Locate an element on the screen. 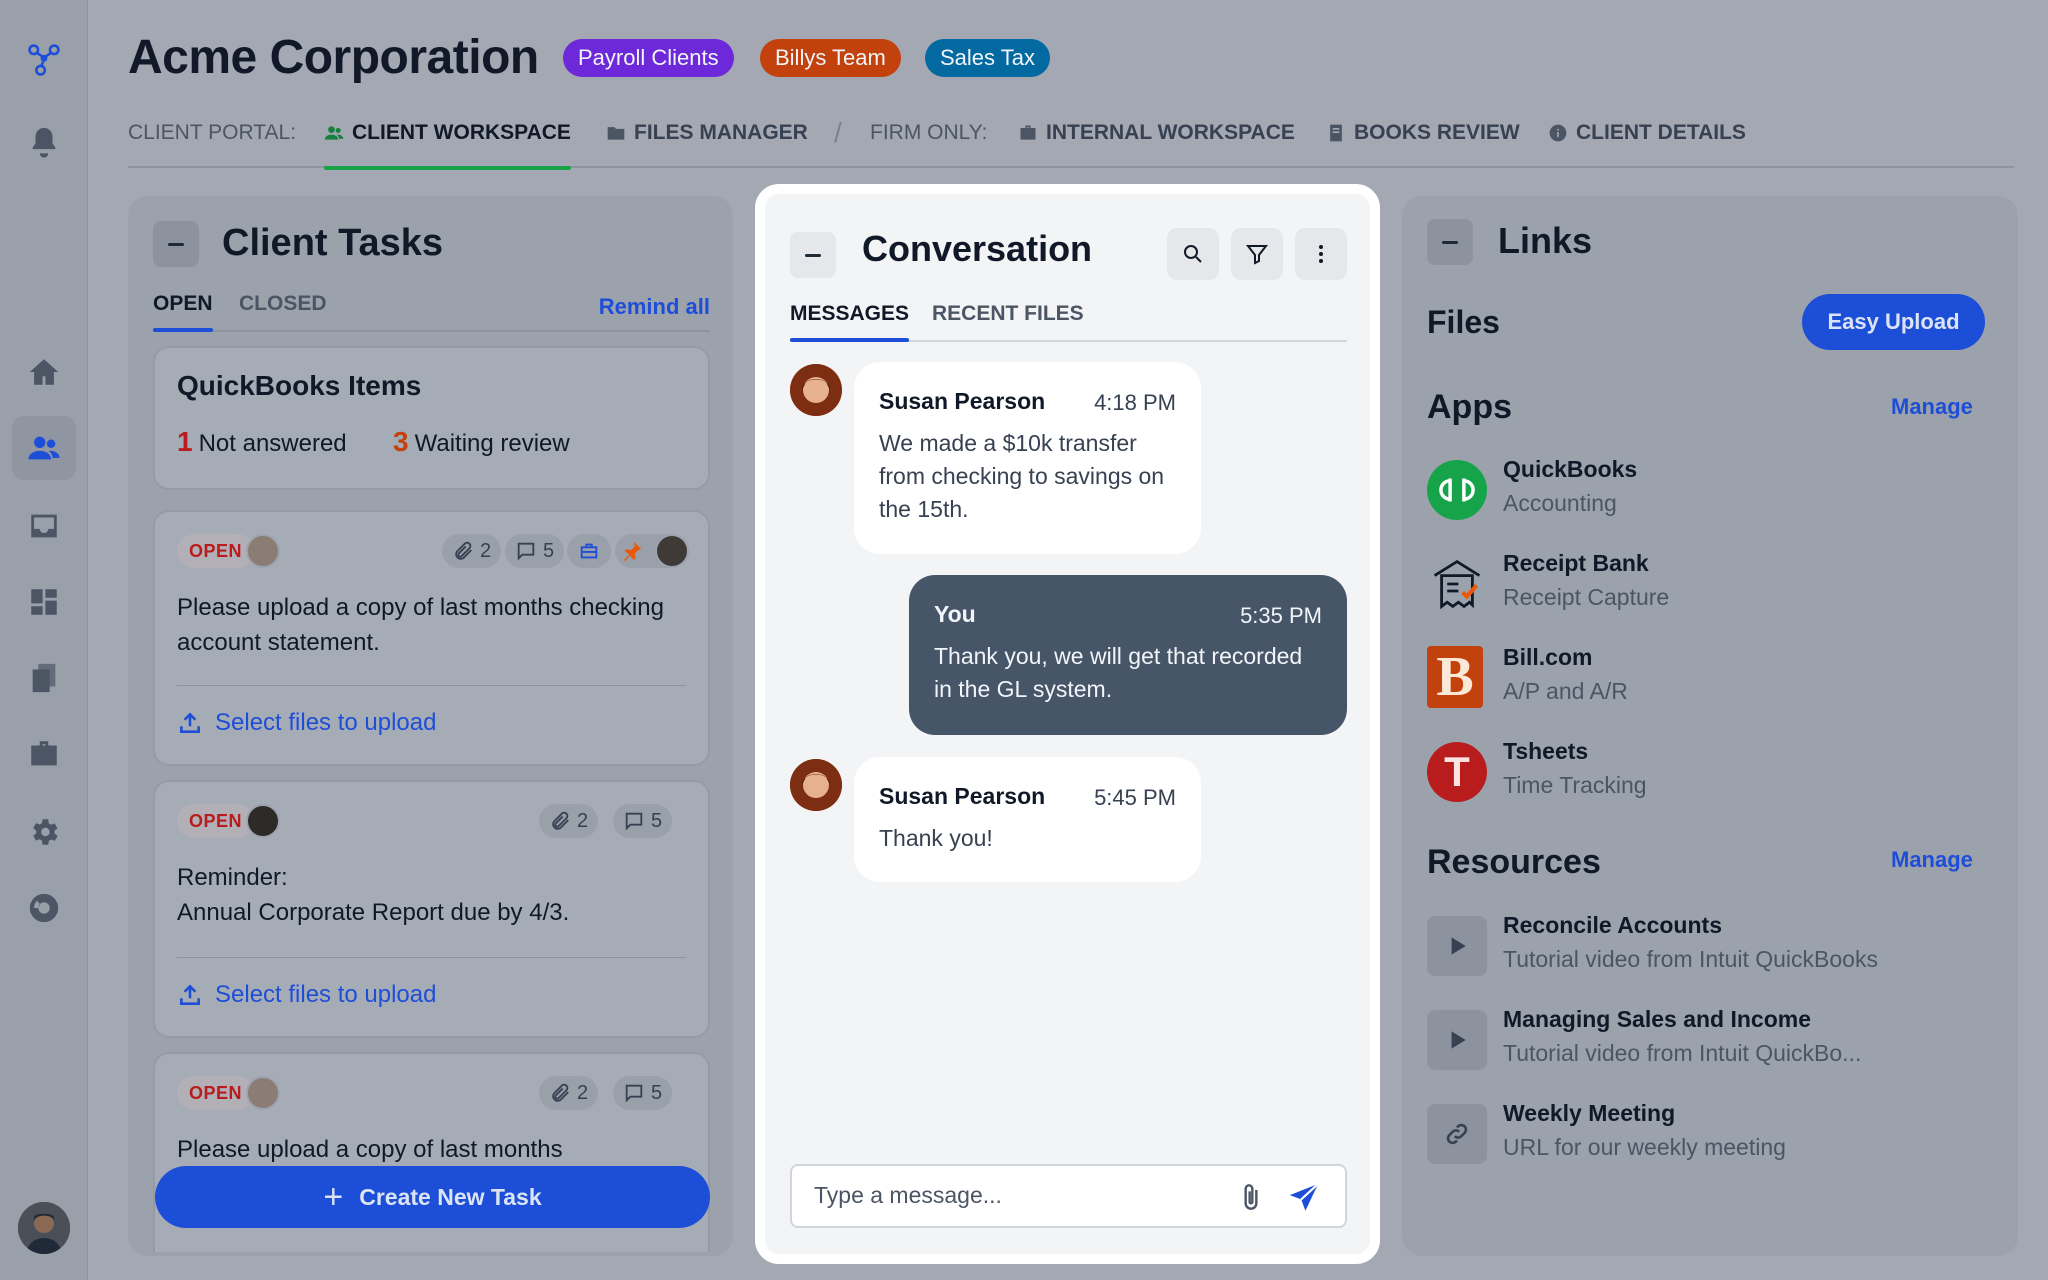  tab-client-workspace: CLIENT WORKSPACE is located at coordinates (447, 144).